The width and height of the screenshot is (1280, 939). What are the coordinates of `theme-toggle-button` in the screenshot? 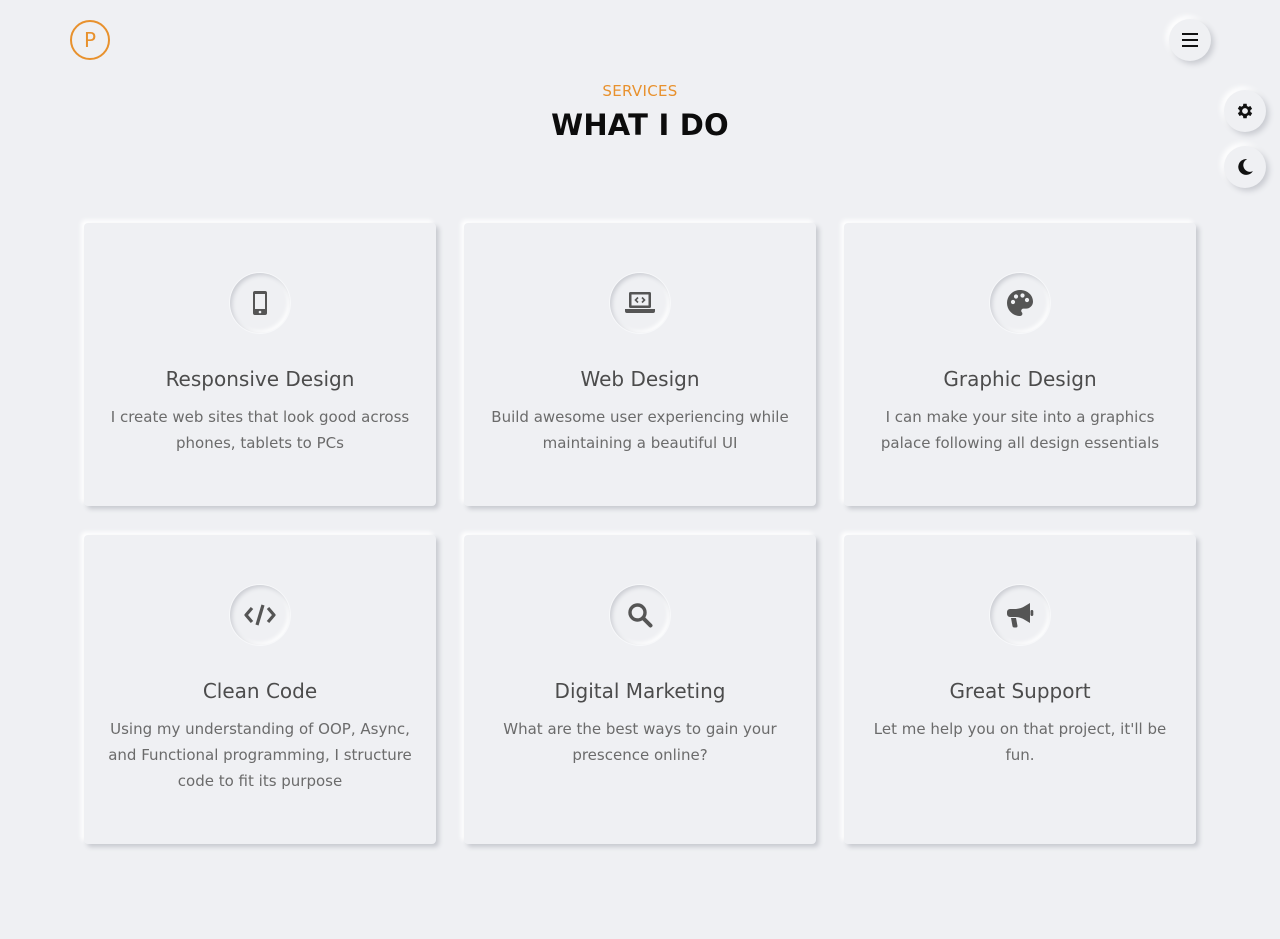 It's located at (1245, 167).